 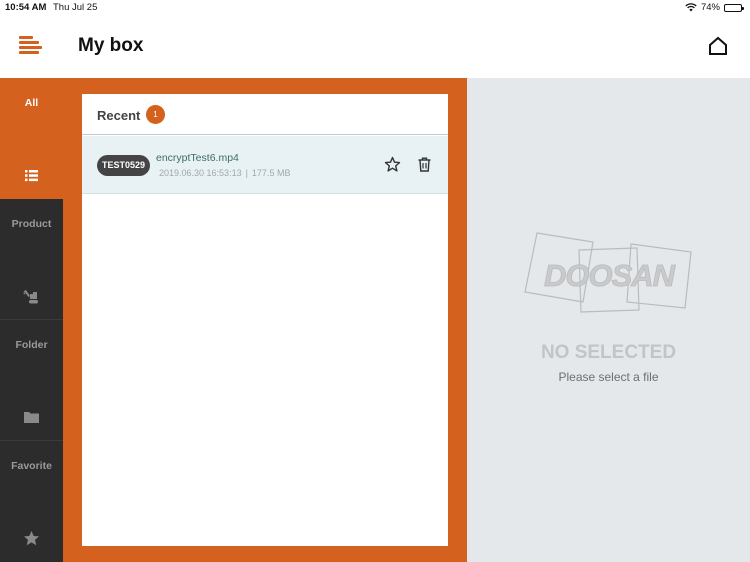 I want to click on battery-icon, so click(x=734, y=7).